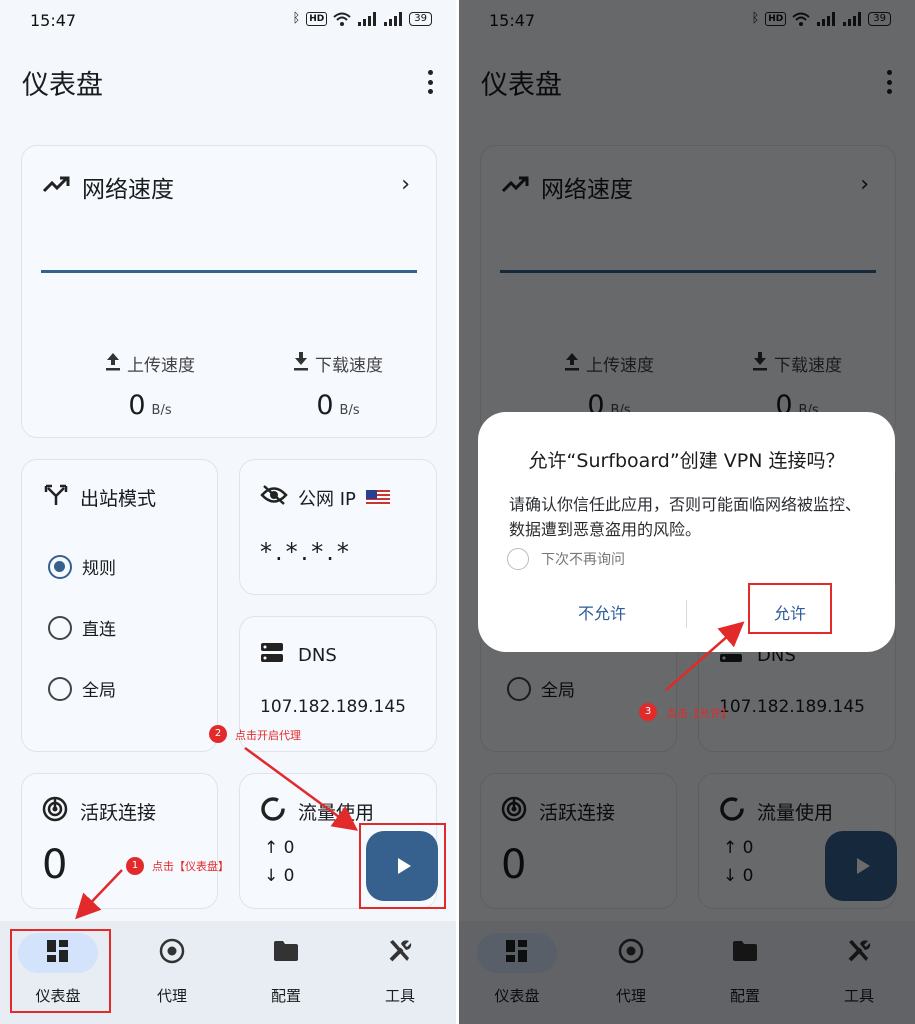 The width and height of the screenshot is (915, 1024). I want to click on dns-value: 107.182.189.145, so click(333, 707).